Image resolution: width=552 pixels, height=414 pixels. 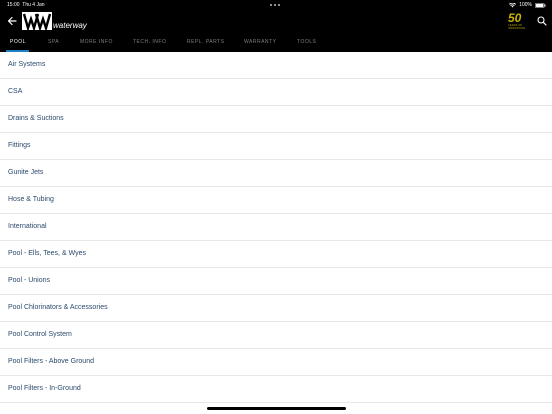 What do you see at coordinates (276, 254) in the screenshot?
I see `list-item: Pool - Ells, Tees, & Wyes` at bounding box center [276, 254].